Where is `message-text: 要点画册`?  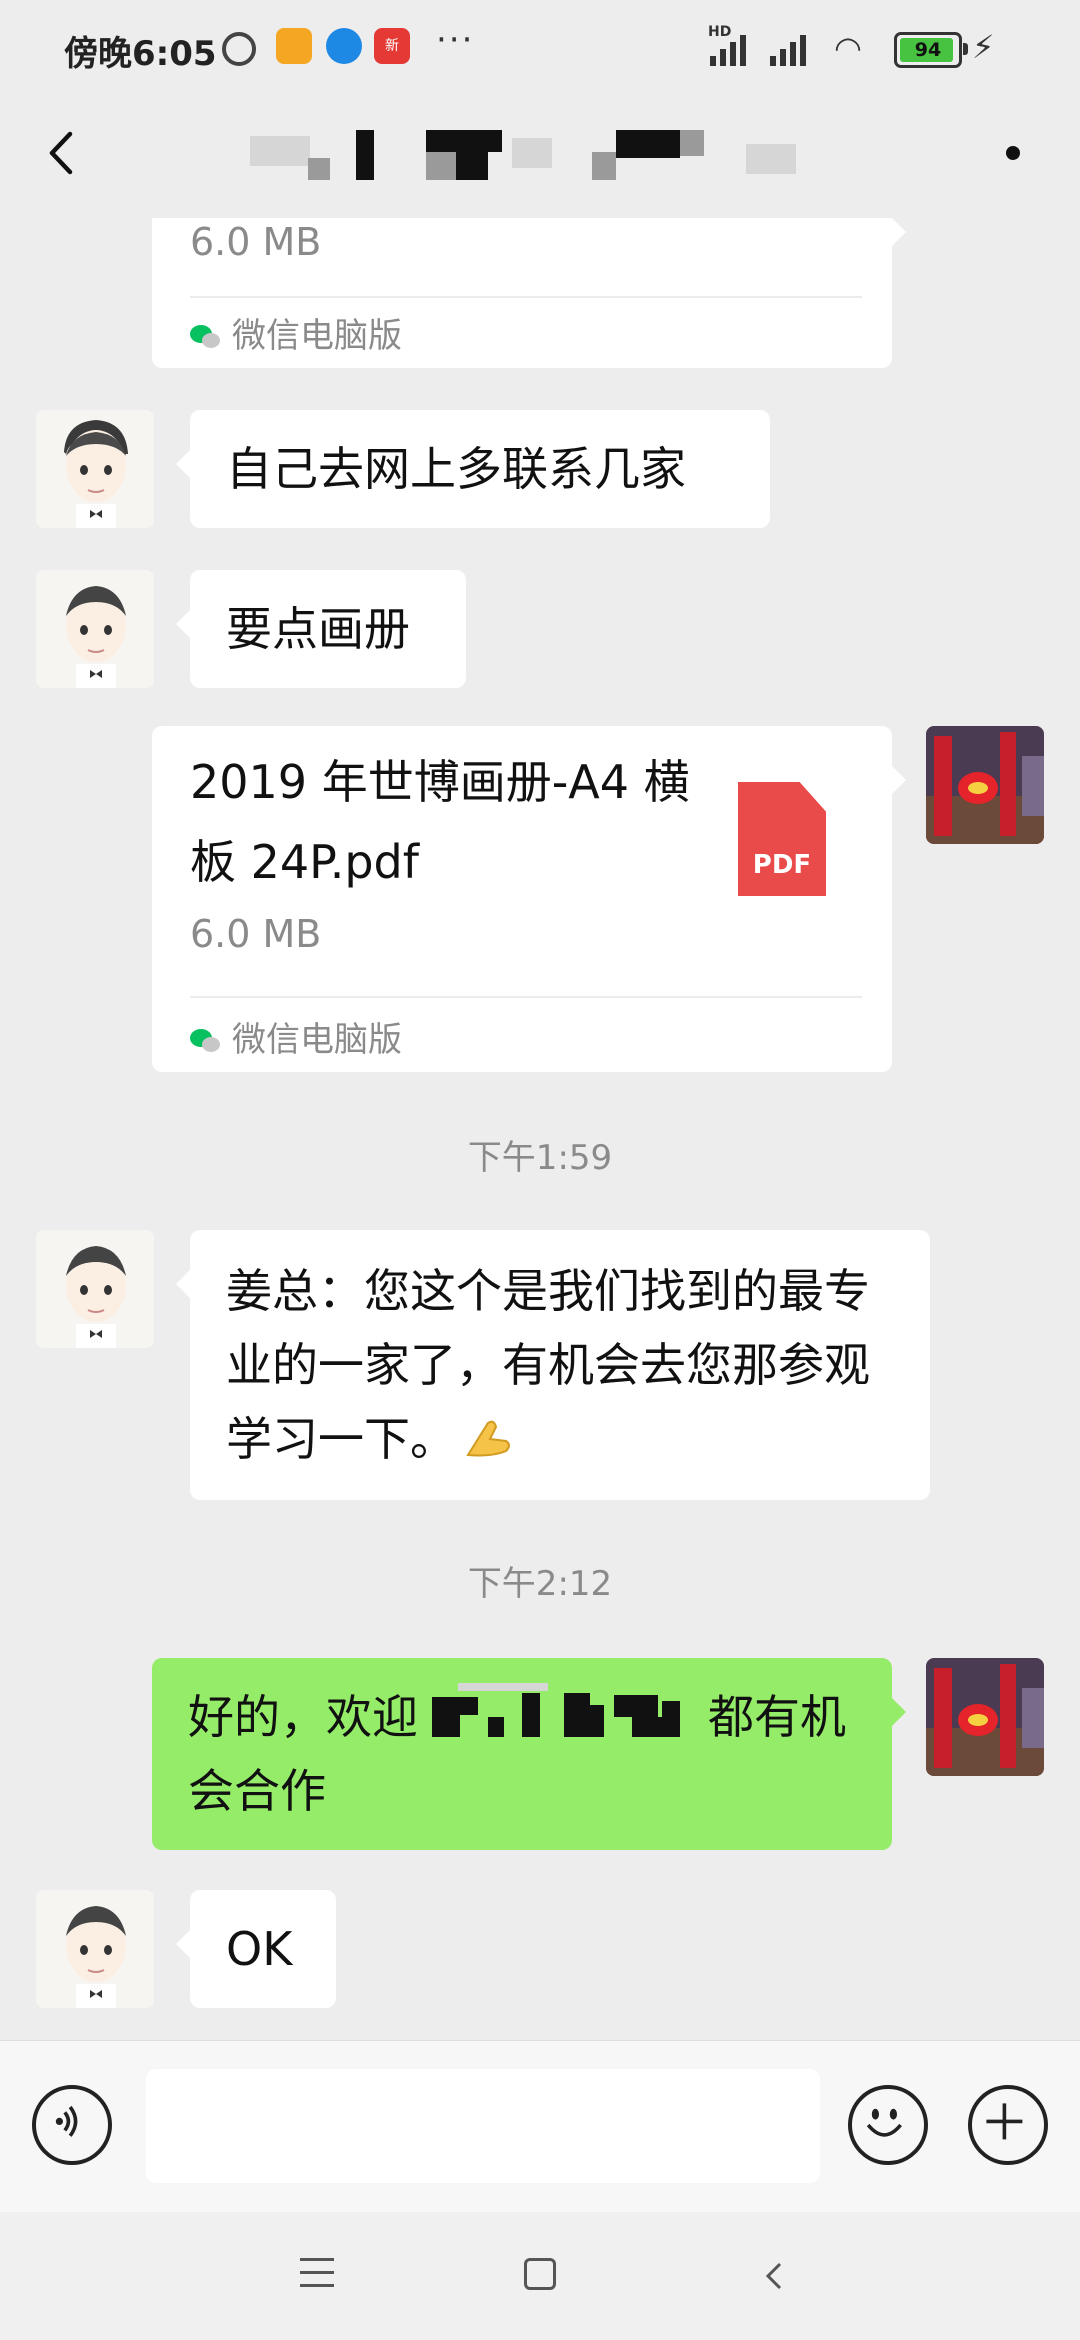 message-text: 要点画册 is located at coordinates (318, 629).